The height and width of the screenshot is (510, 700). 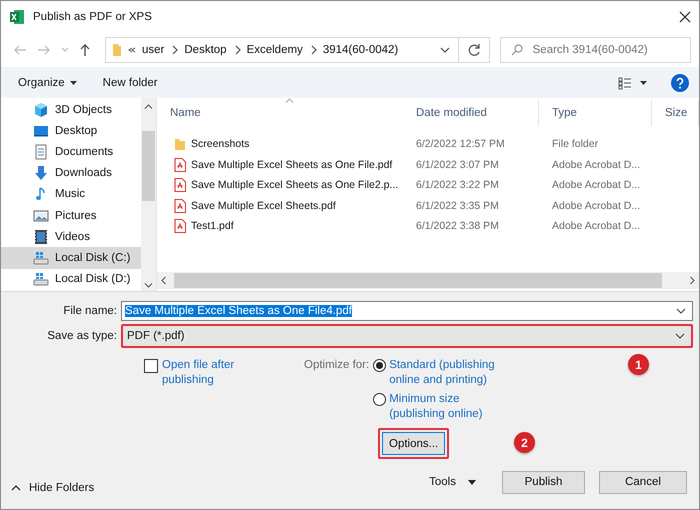 I want to click on file-name-text: Test1.pdf, so click(x=212, y=226).